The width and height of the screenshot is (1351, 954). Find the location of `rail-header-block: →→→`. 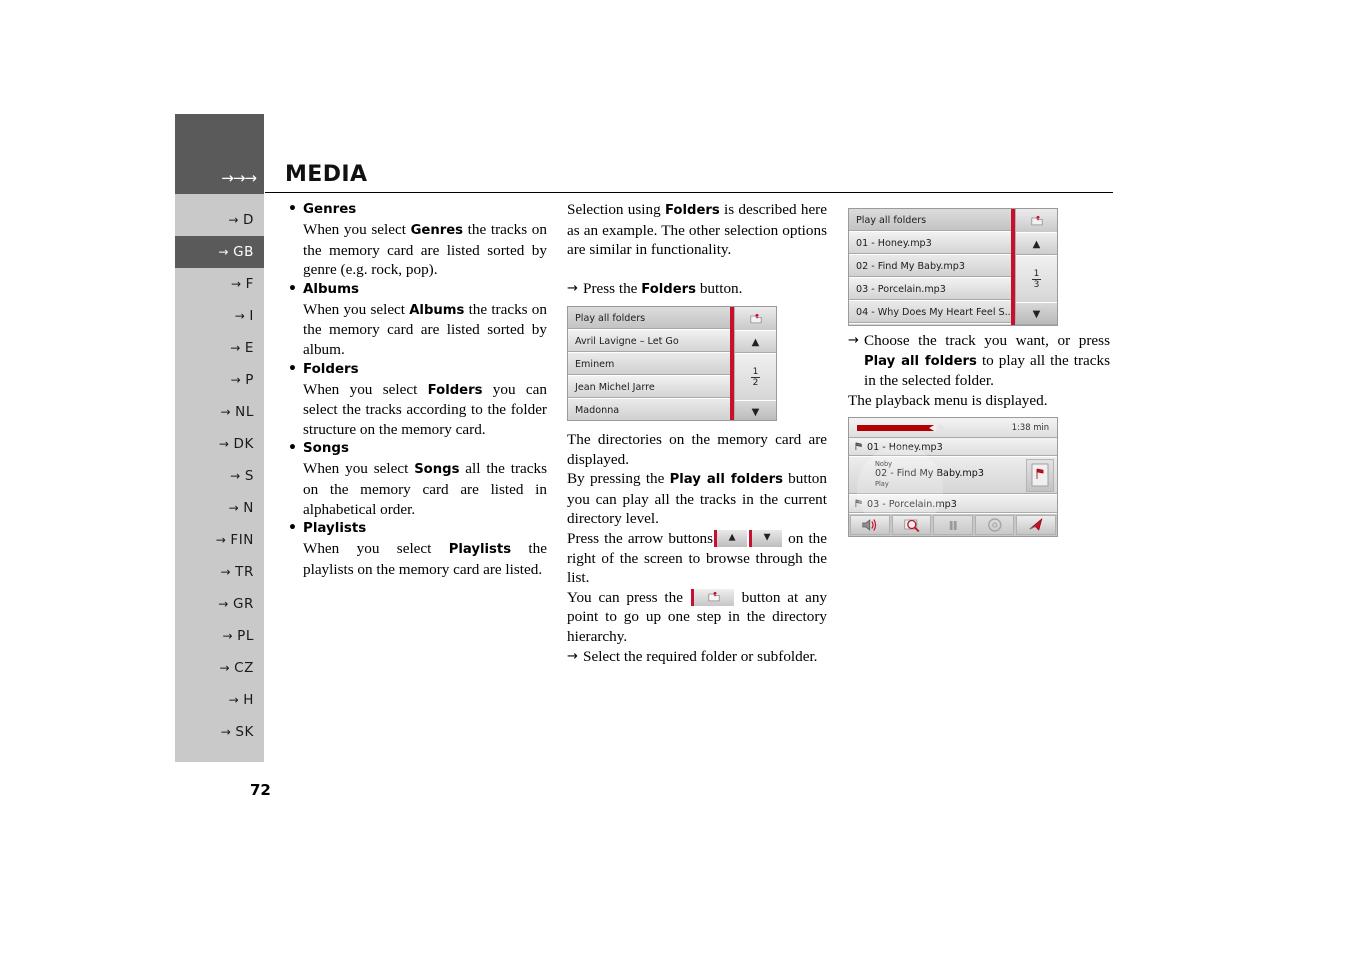

rail-header-block: →→→ is located at coordinates (219, 154).